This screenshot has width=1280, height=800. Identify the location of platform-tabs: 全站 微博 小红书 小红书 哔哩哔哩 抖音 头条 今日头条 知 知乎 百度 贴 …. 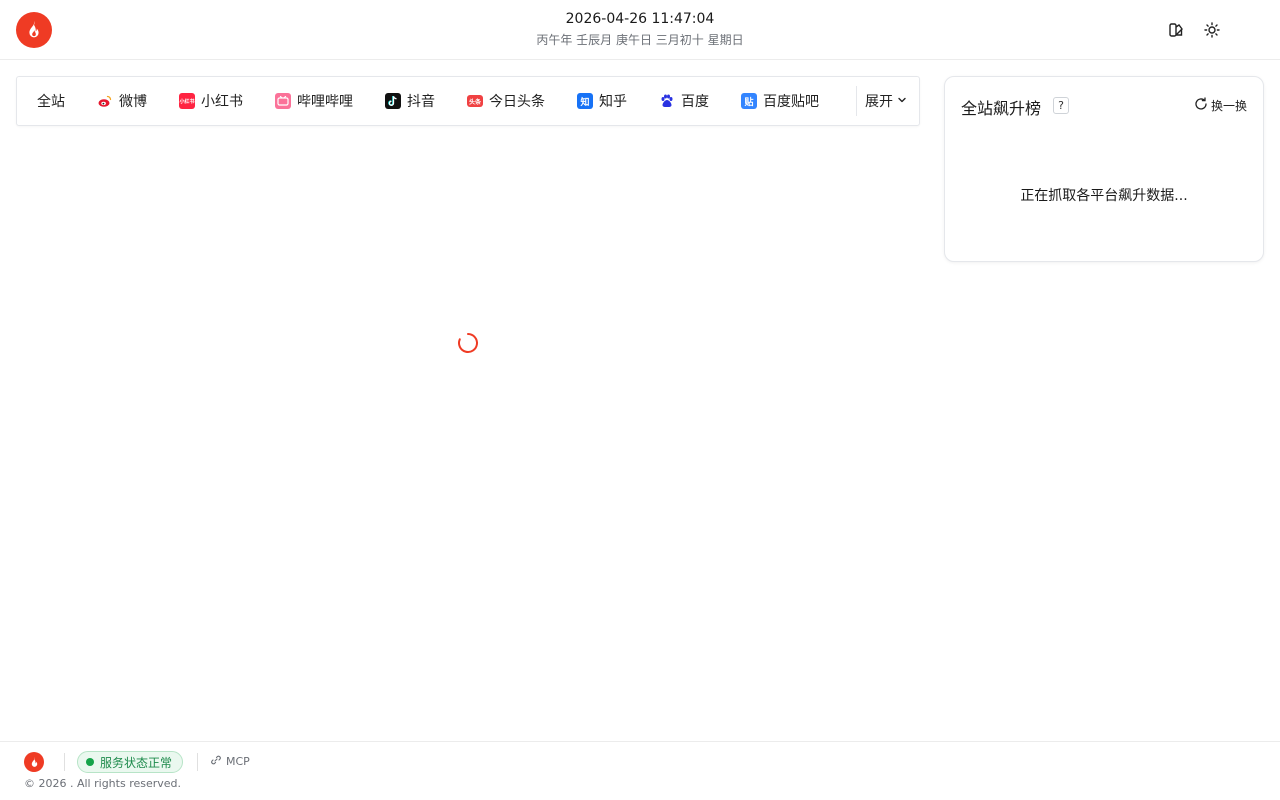
(468, 101).